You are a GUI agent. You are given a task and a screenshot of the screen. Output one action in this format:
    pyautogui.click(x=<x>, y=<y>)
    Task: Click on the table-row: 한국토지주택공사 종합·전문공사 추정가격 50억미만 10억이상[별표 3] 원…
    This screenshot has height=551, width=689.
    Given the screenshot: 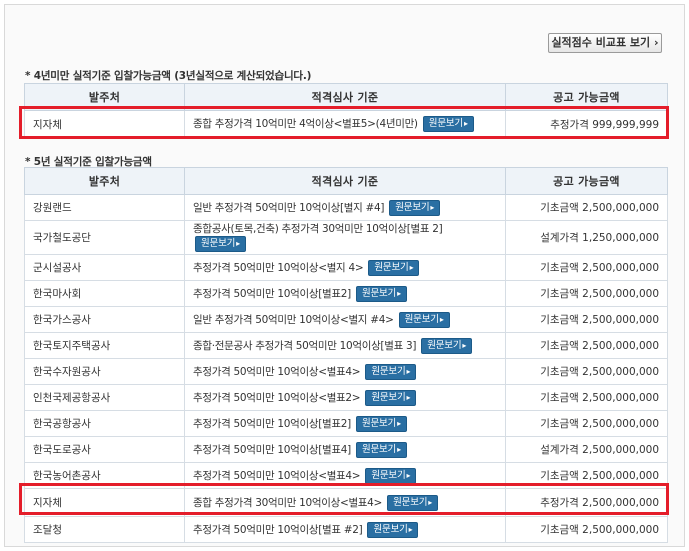 What is the action you would take?
    pyautogui.click(x=346, y=345)
    